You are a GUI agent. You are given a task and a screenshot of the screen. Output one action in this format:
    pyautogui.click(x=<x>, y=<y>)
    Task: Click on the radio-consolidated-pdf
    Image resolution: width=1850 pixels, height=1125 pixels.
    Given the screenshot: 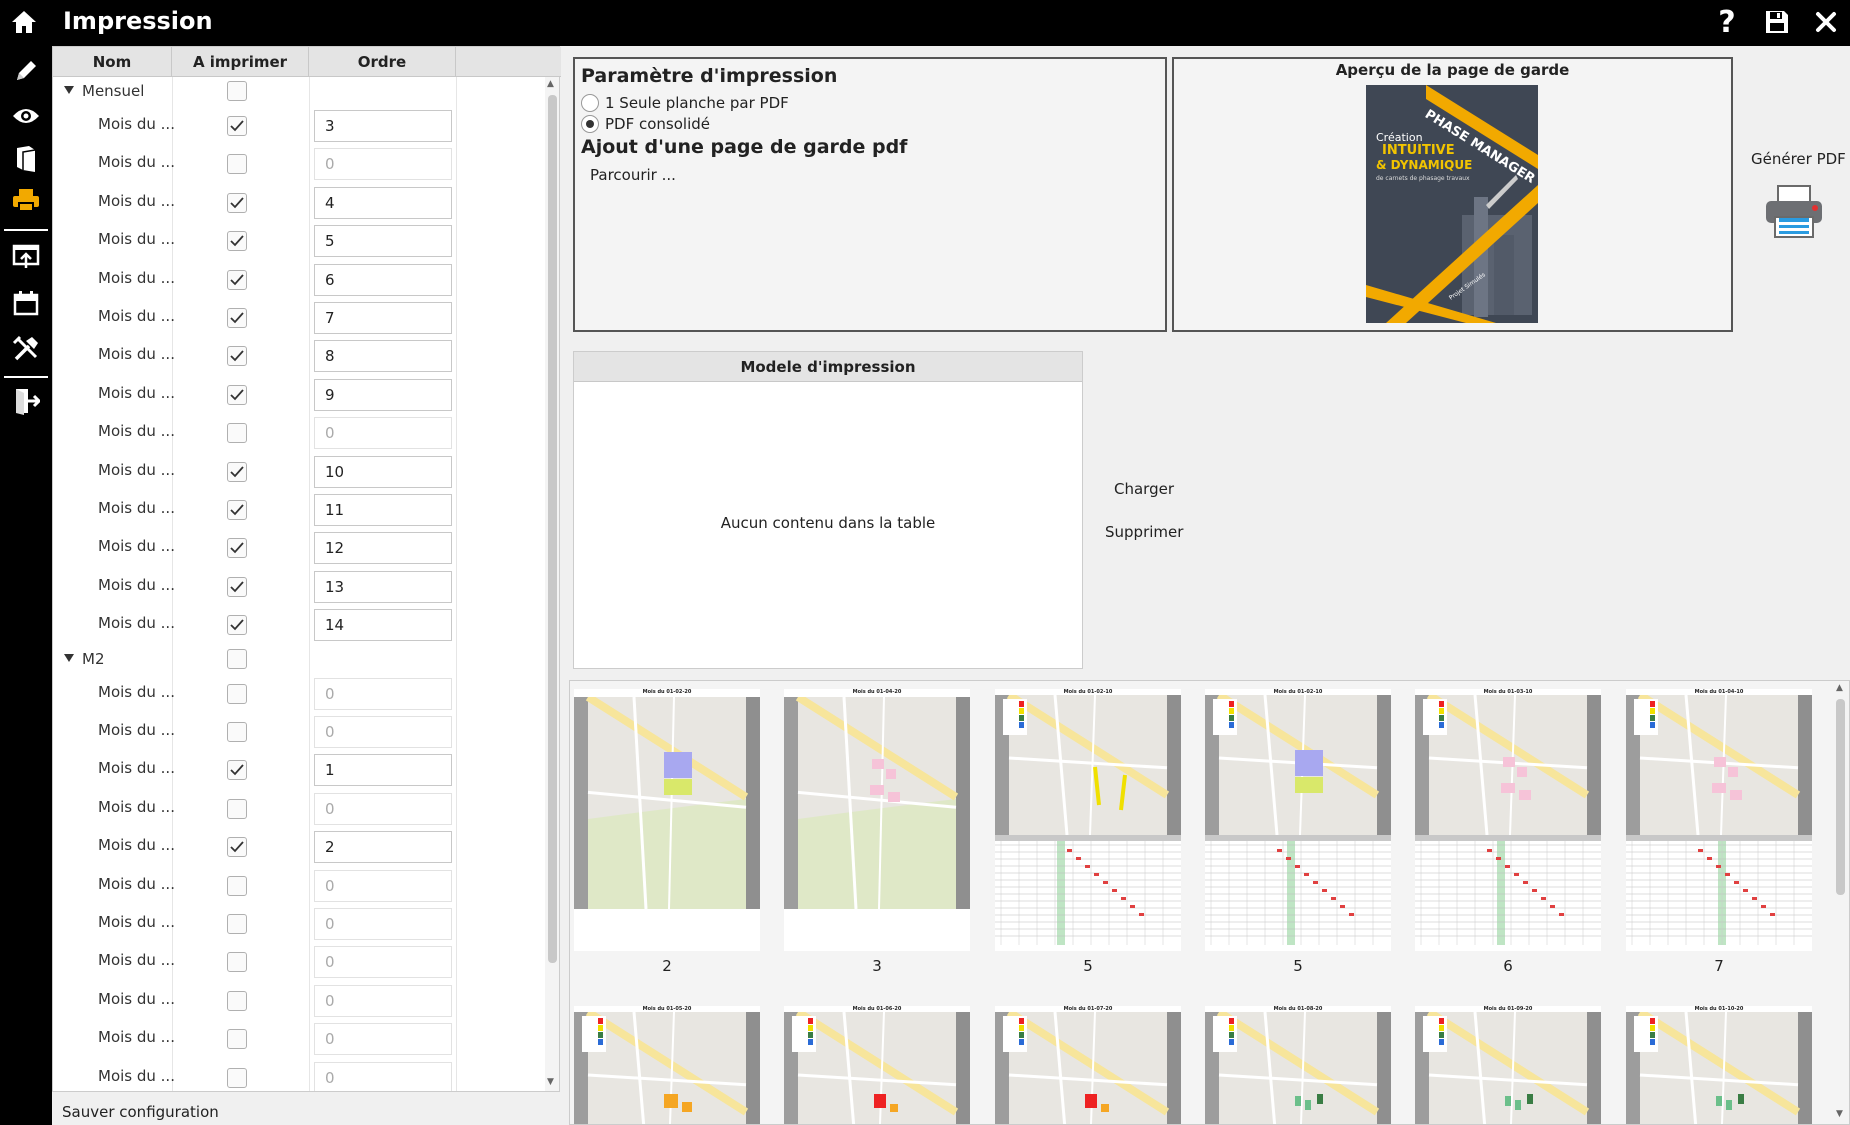 What is the action you would take?
    pyautogui.click(x=590, y=124)
    